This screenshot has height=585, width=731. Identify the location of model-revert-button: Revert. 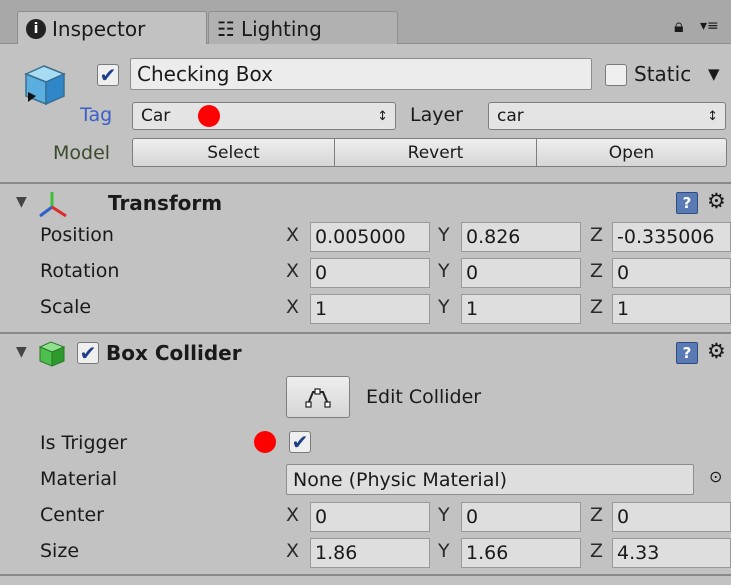
(435, 152).